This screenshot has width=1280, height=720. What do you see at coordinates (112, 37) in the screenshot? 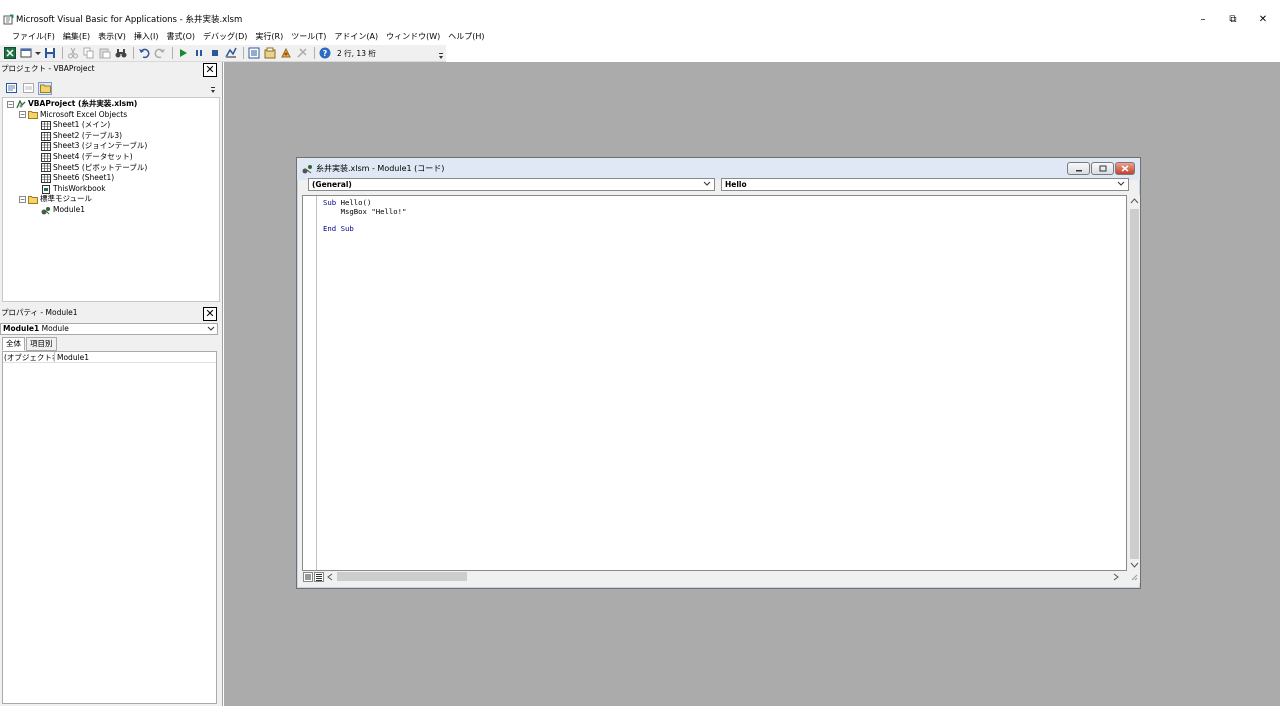
I see `menu-view: 表示(V)` at bounding box center [112, 37].